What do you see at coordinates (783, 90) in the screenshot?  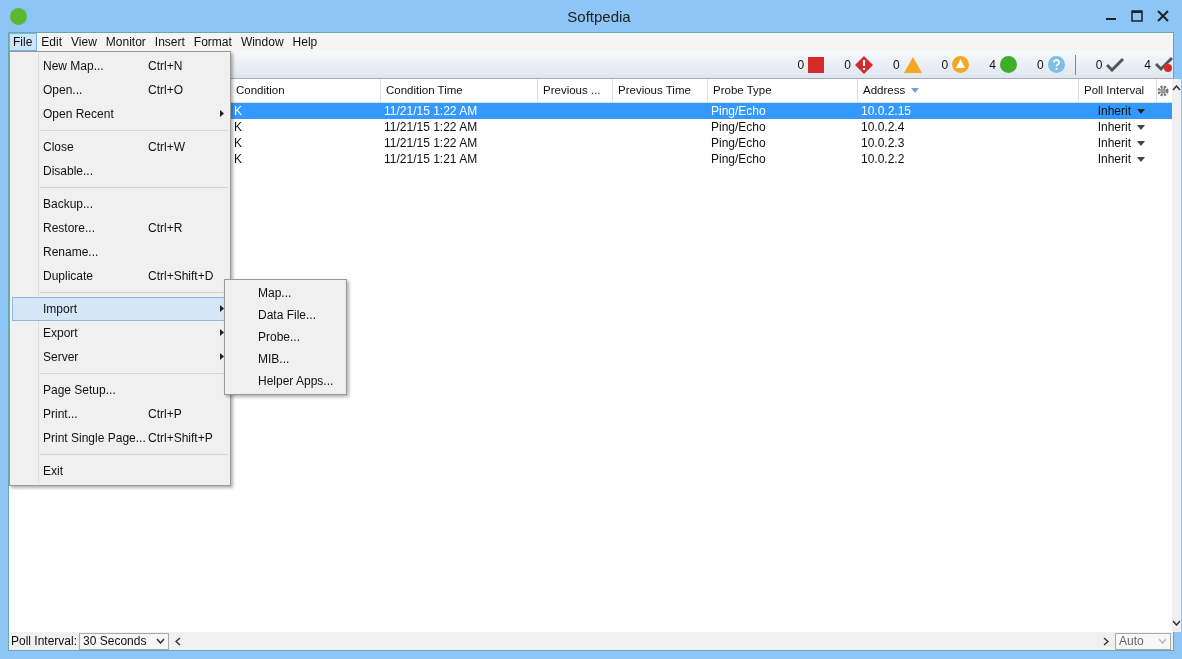 I see `column-header: Probe Type` at bounding box center [783, 90].